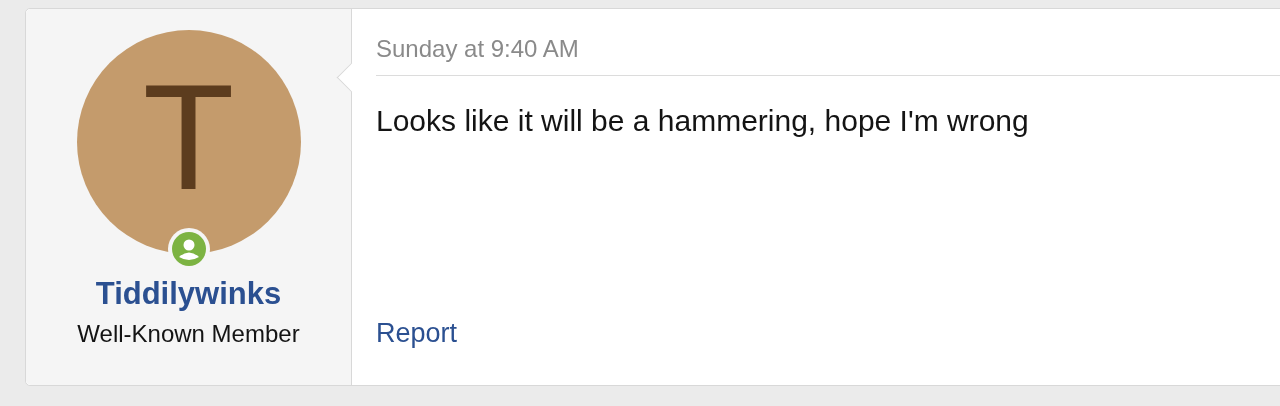 The height and width of the screenshot is (406, 1280). Describe the element at coordinates (417, 333) in the screenshot. I see `report-link: Report` at that location.